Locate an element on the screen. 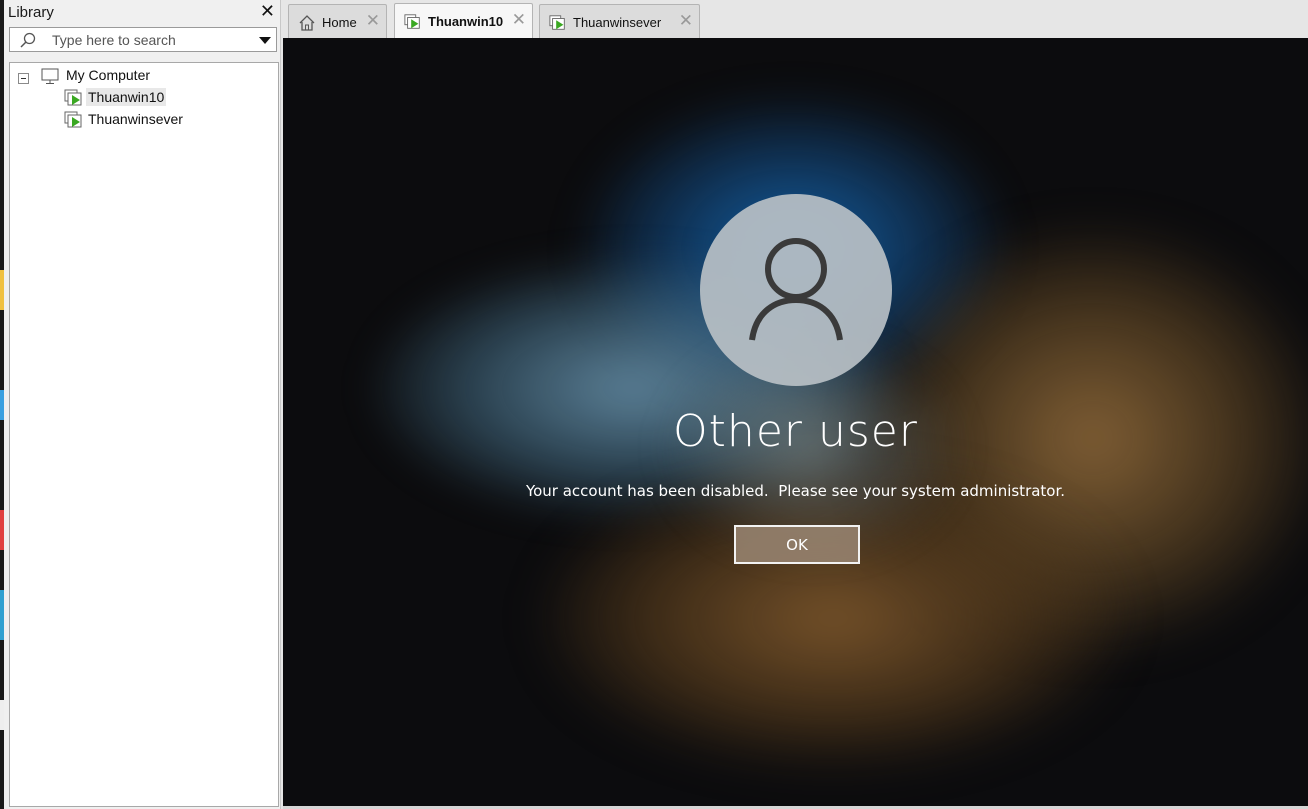 The height and width of the screenshot is (809, 1308). tab-thuanwinsever-label: Thuanwinsever is located at coordinates (617, 22).